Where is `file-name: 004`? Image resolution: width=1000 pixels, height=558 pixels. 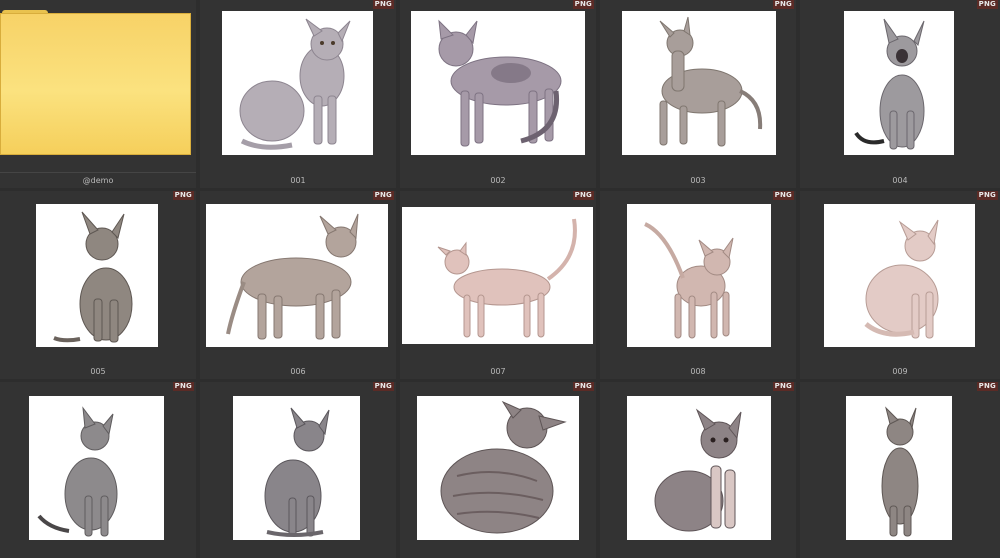 file-name: 004 is located at coordinates (900, 180).